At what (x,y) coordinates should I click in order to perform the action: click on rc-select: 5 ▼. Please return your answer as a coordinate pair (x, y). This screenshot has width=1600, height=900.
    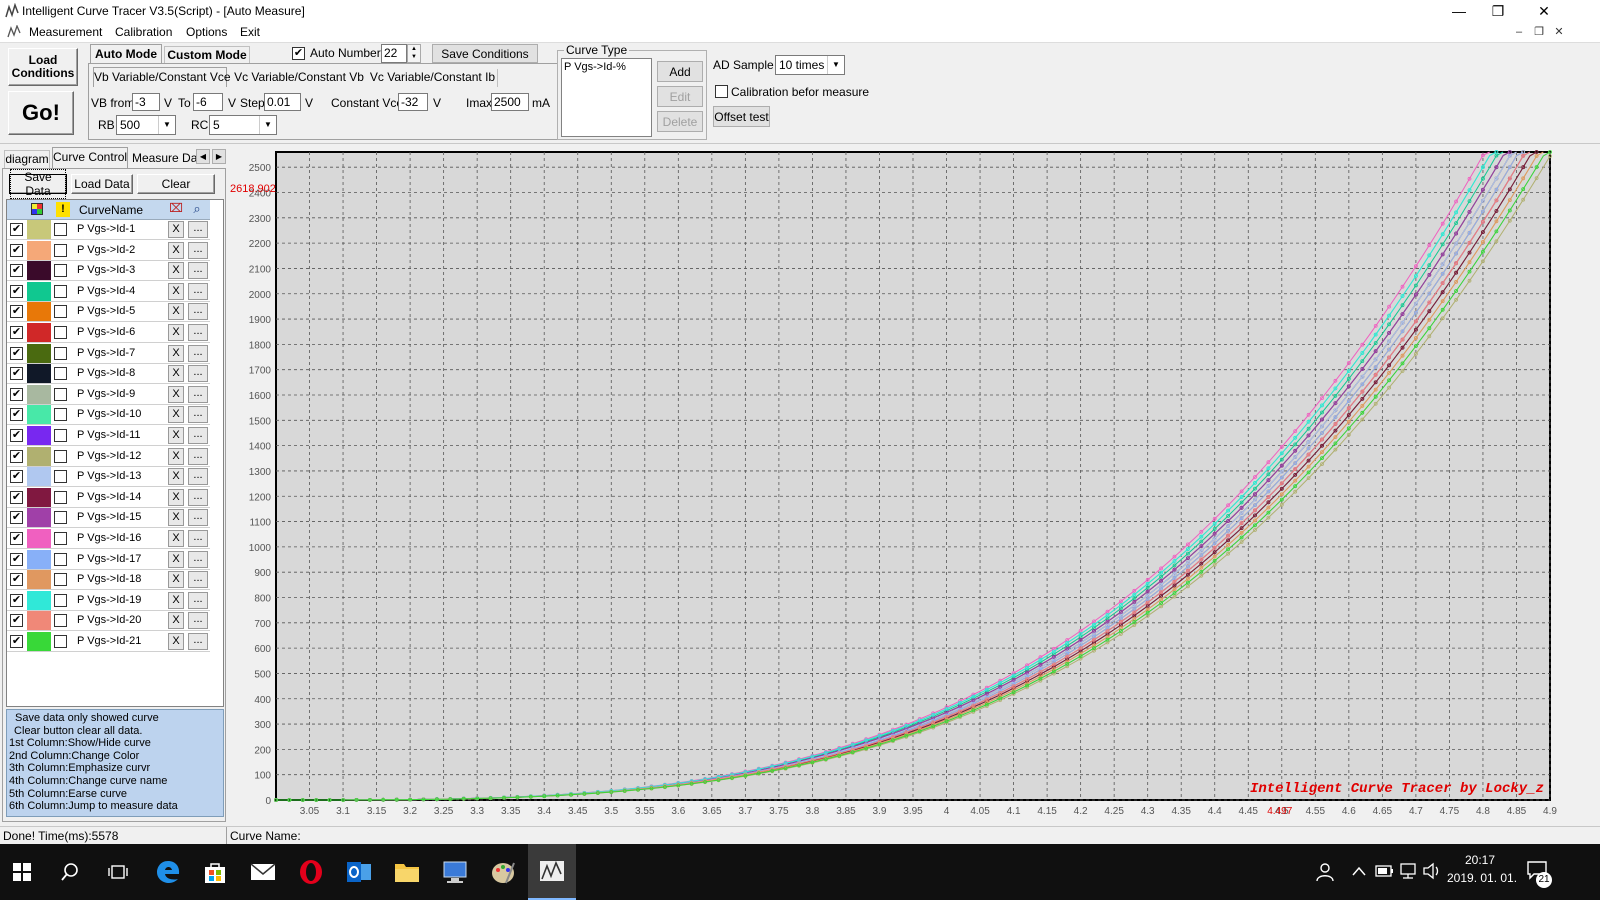
    Looking at the image, I should click on (243, 125).